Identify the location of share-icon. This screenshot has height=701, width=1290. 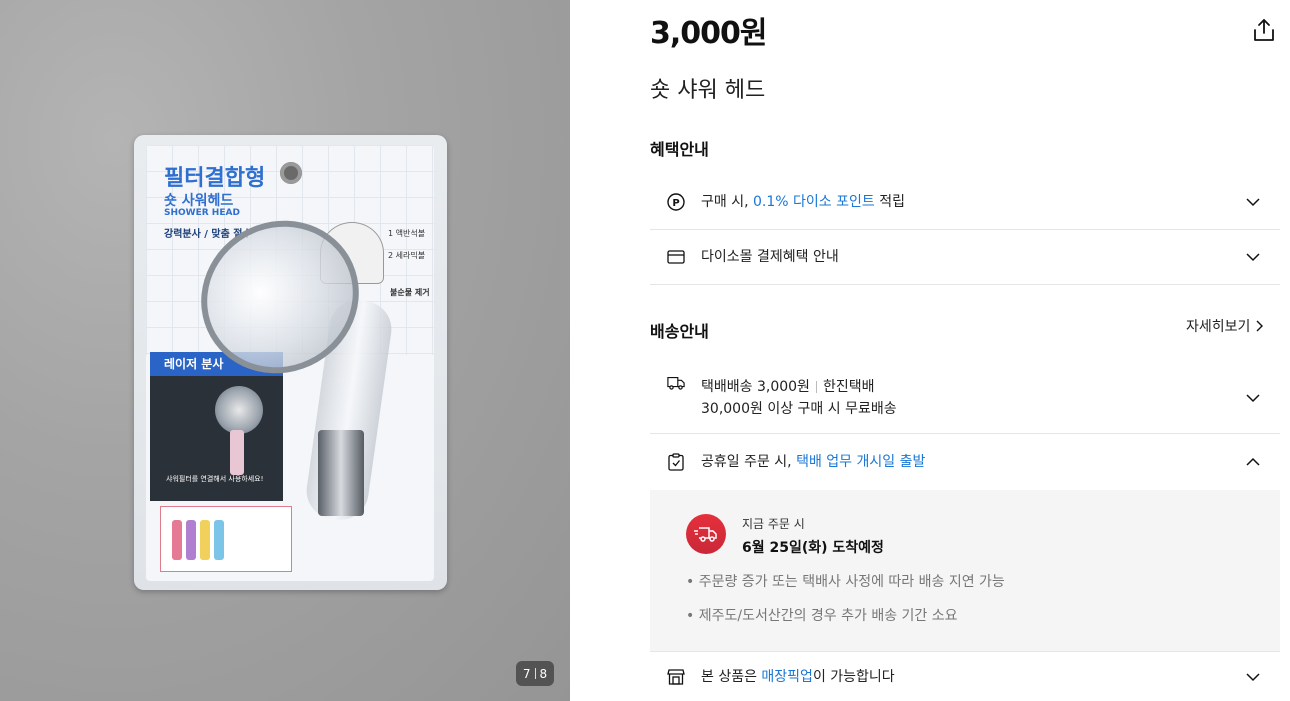
(1264, 30).